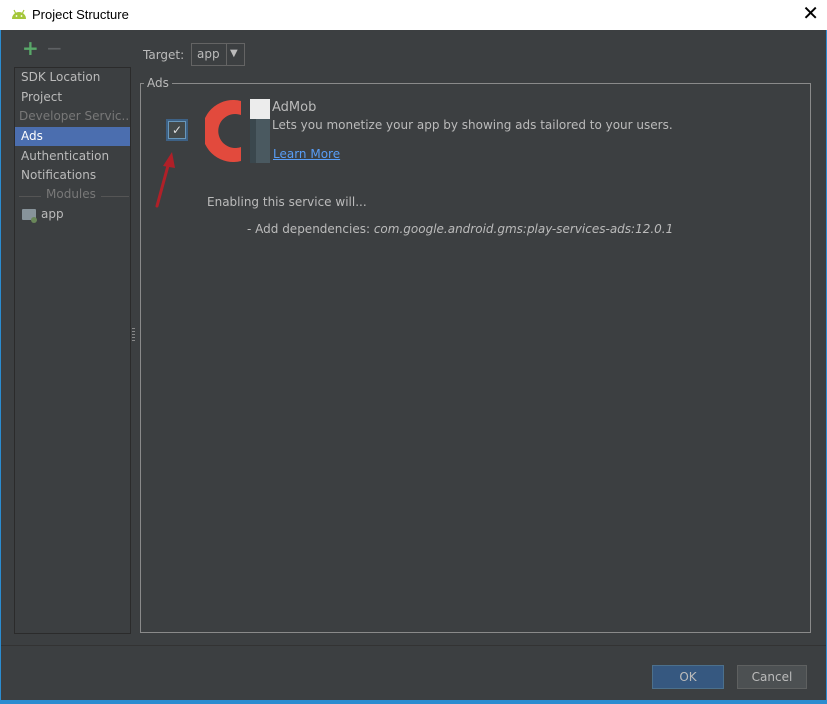  Describe the element at coordinates (72, 156) in the screenshot. I see `sidebar-item-authentication: Authentication` at that location.